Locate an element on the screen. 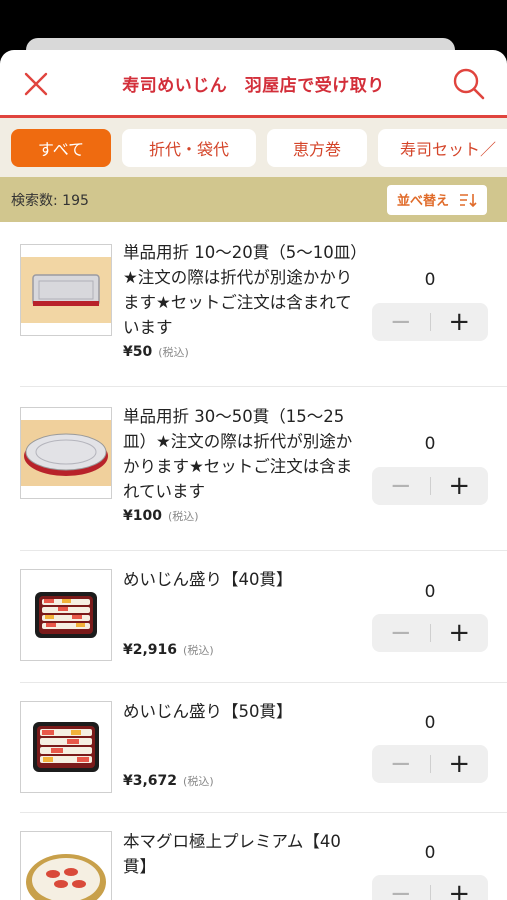 This screenshot has height=900, width=507. header: 寿司めいじん 羽屋店で受け取り is located at coordinates (253, 84).